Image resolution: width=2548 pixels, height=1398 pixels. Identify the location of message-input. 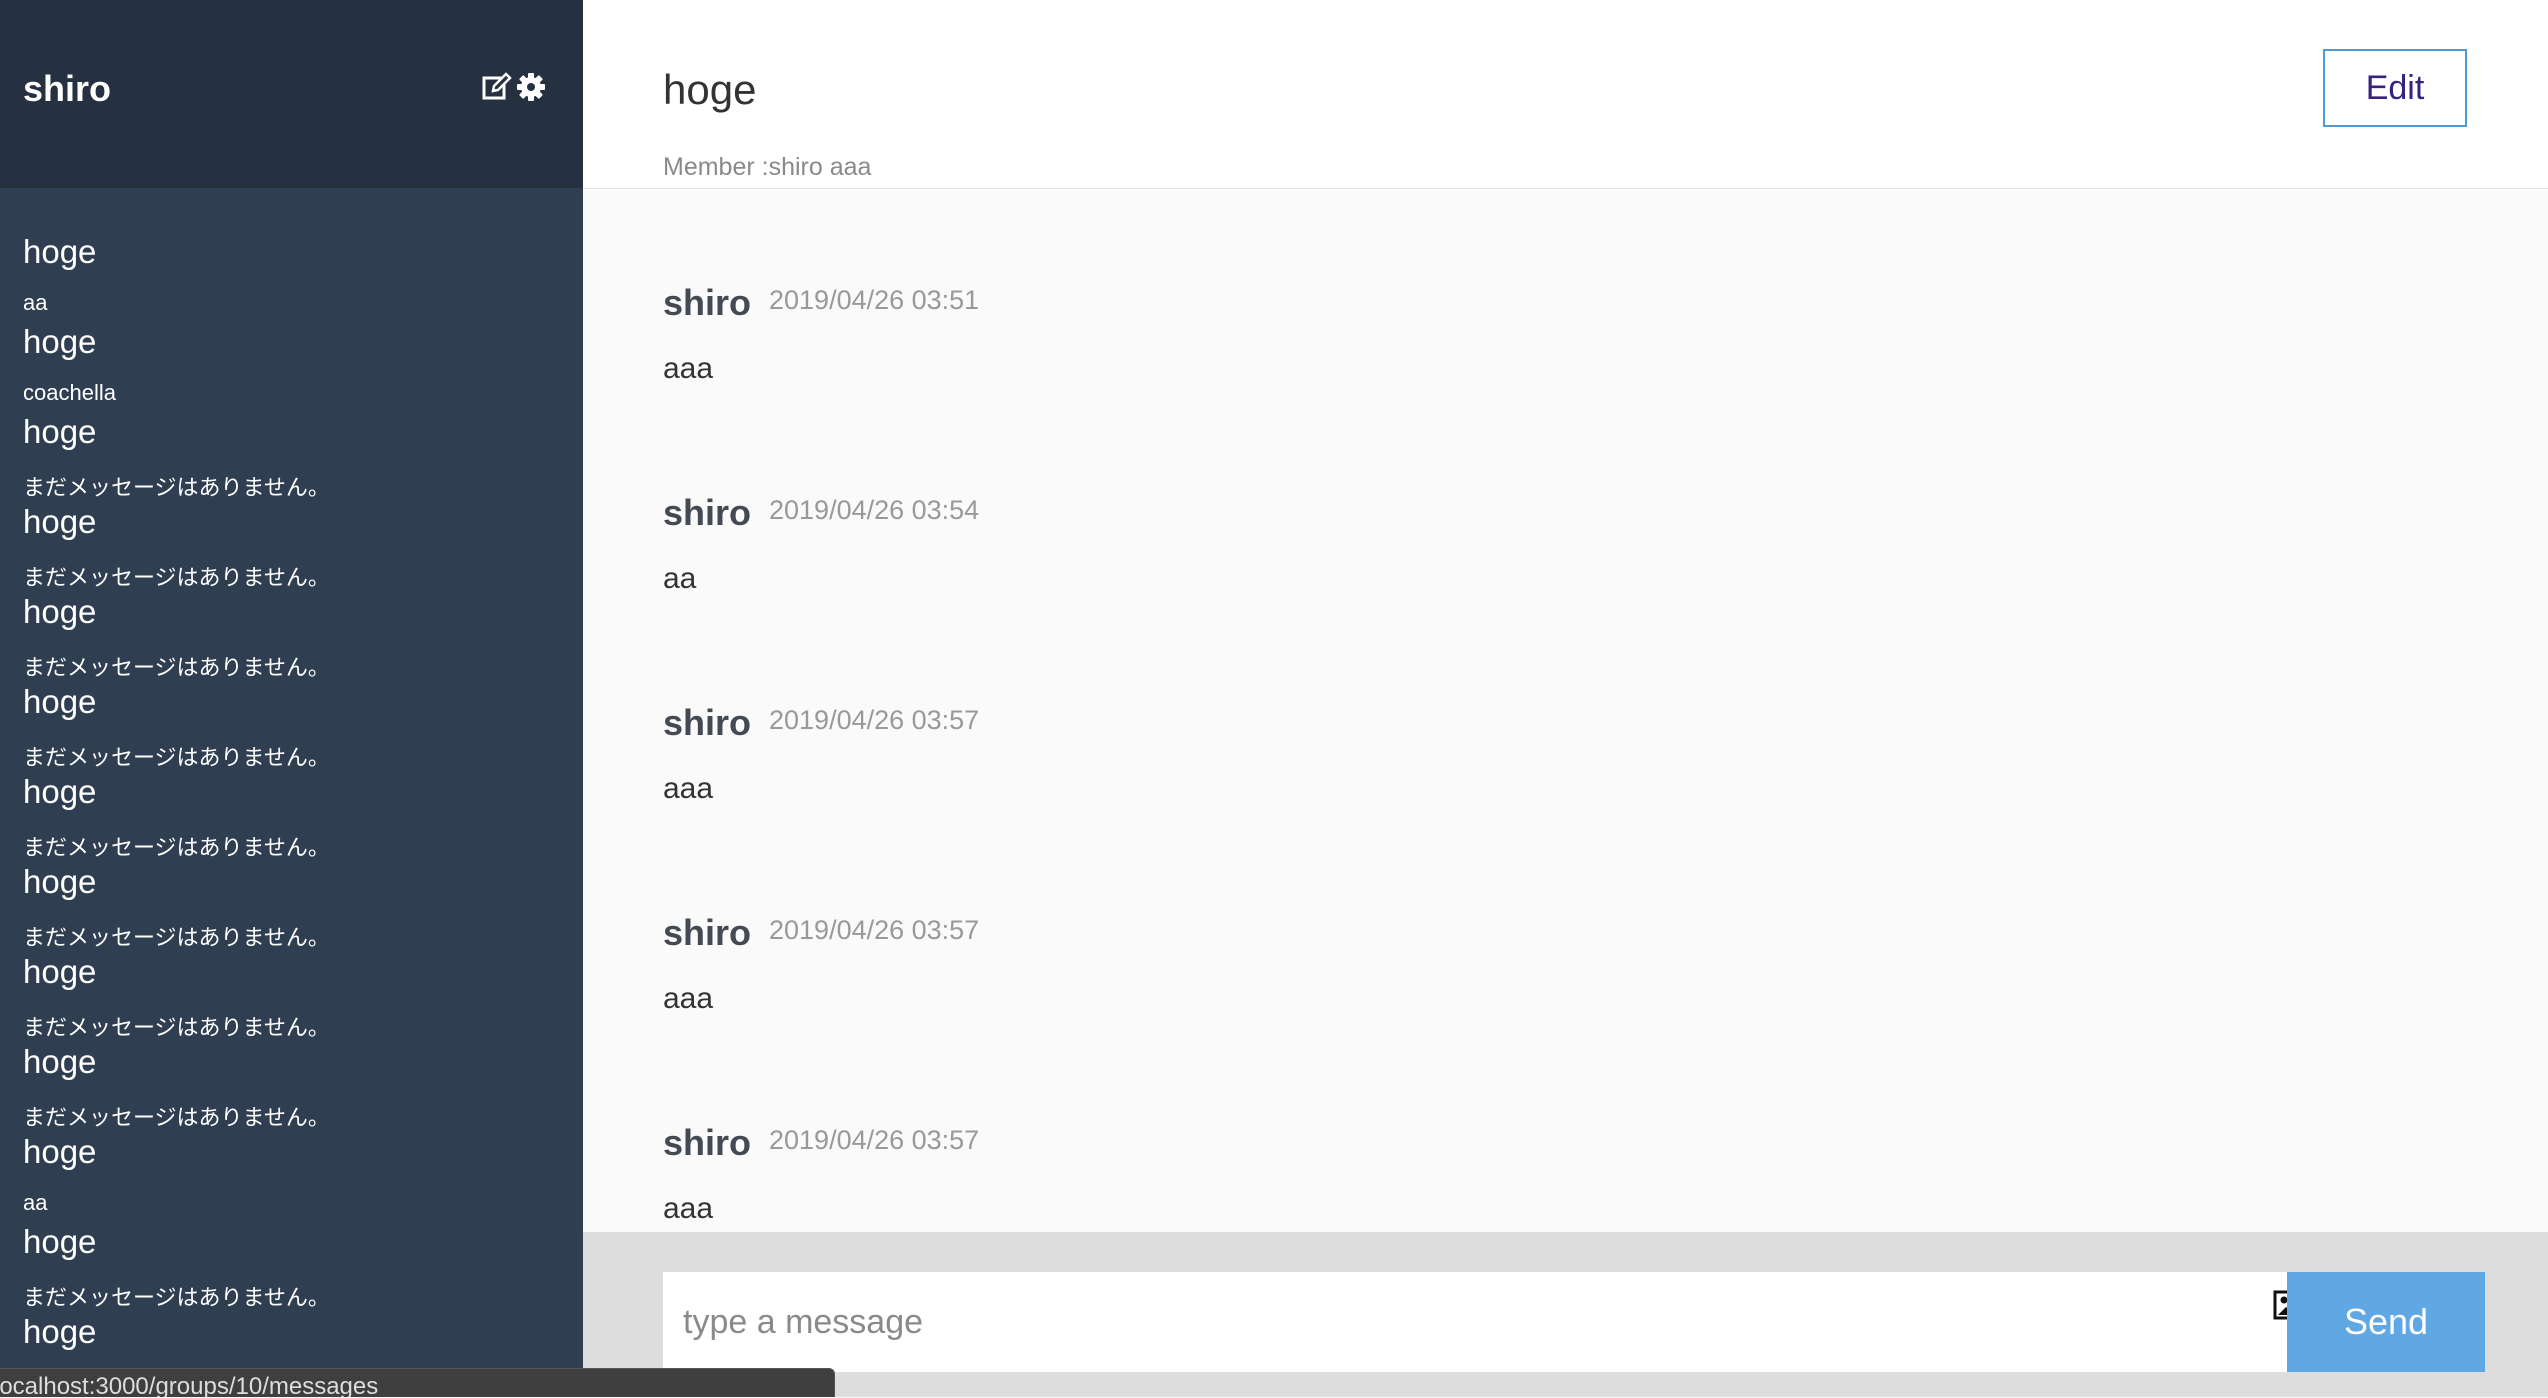
(1423, 1322).